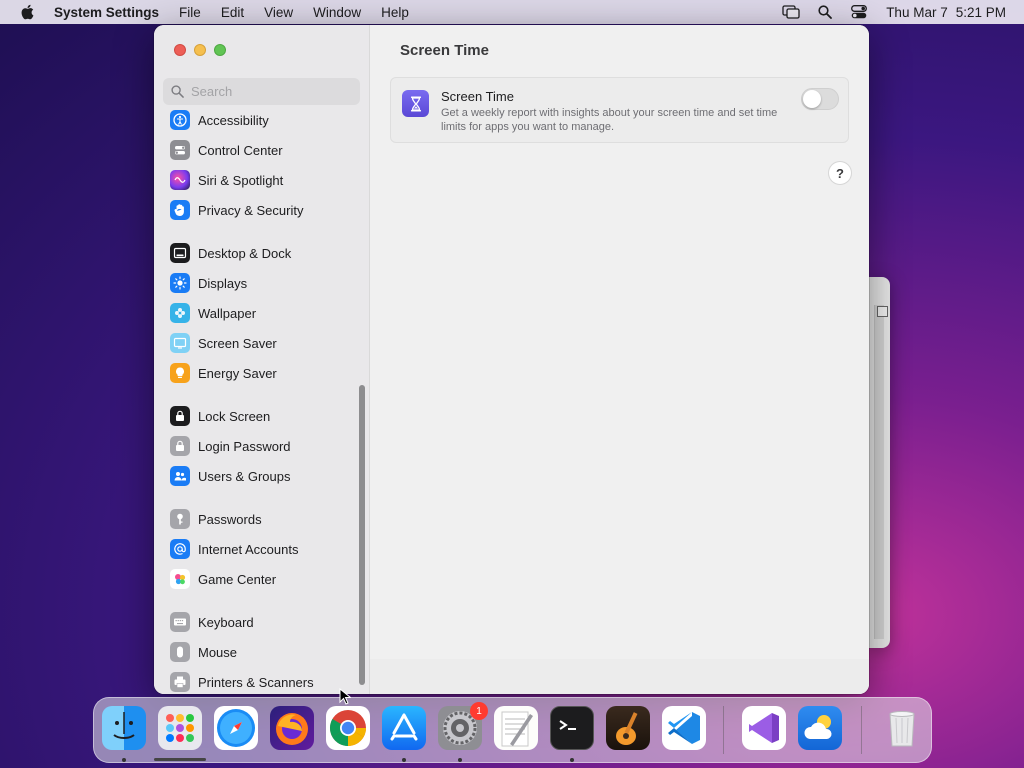  I want to click on background-window-scroll-area, so click(879, 472).